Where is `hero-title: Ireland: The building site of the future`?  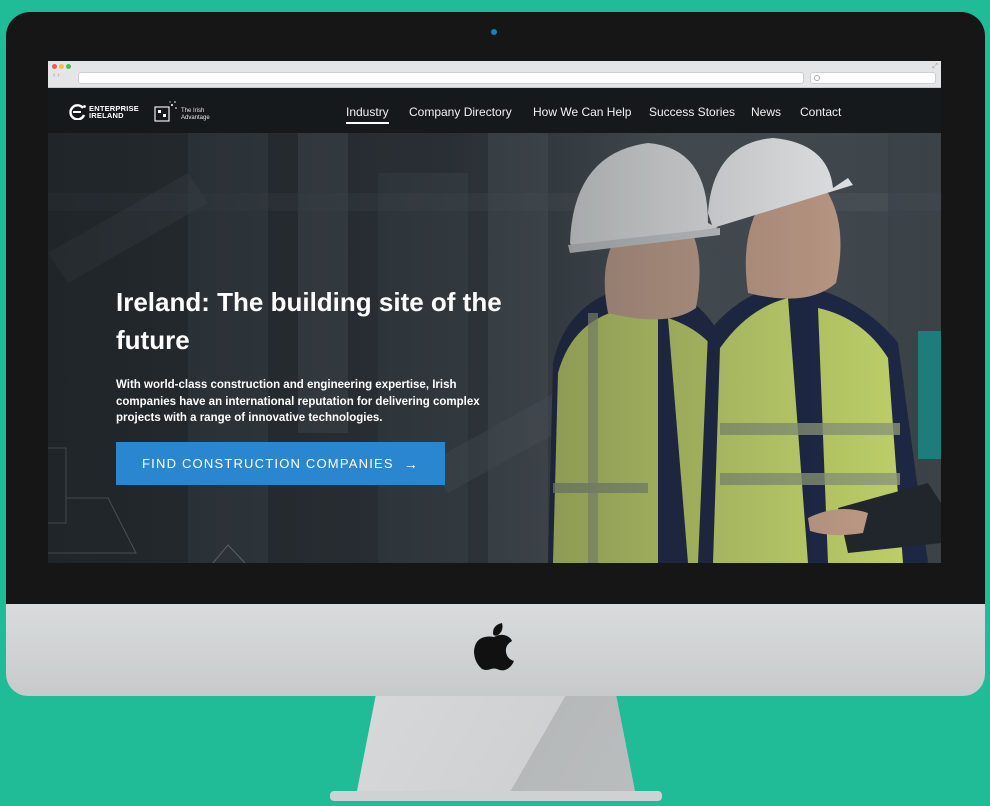 hero-title: Ireland: The building site of the future is located at coordinates (309, 321).